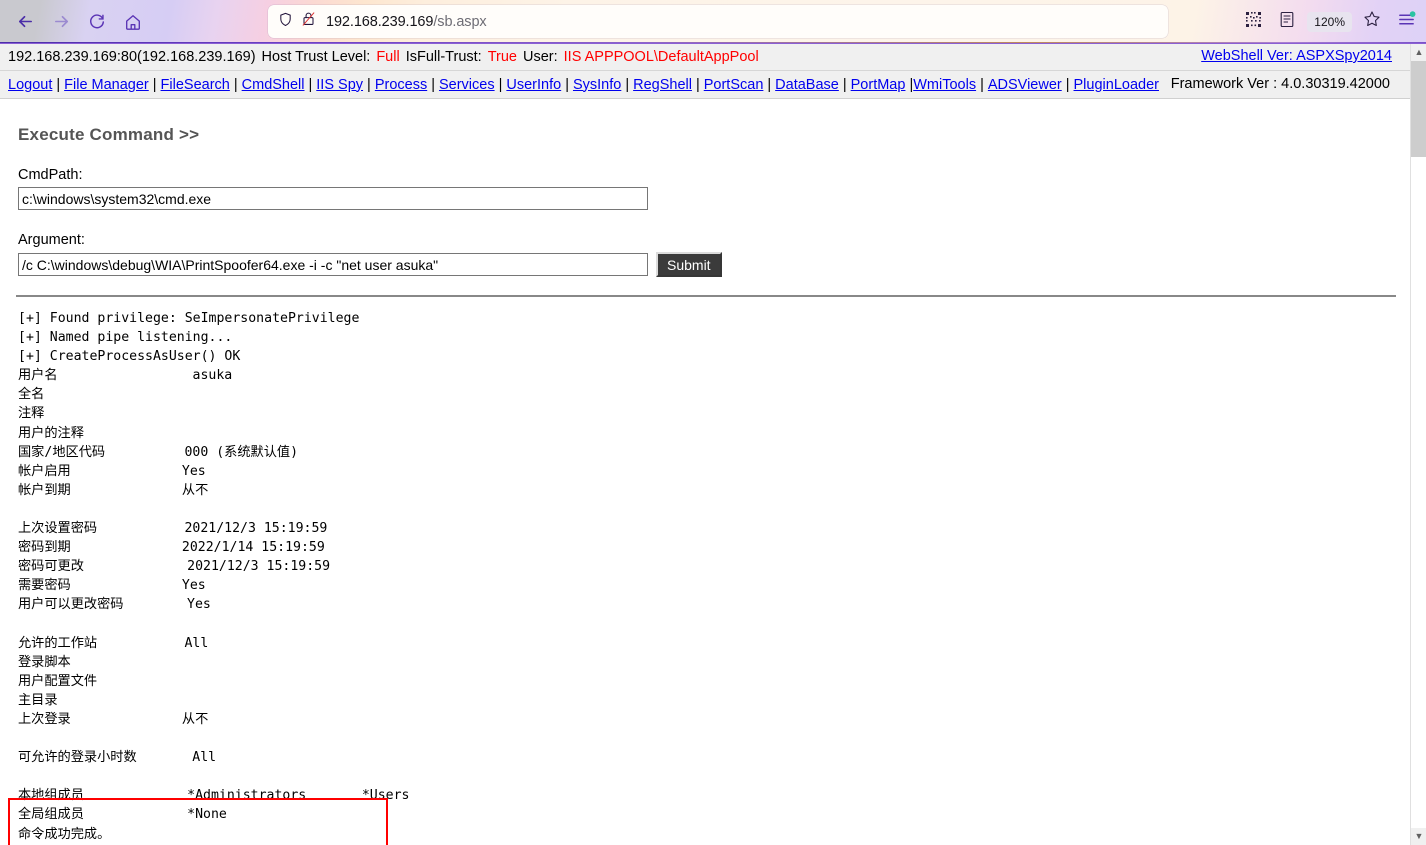 This screenshot has width=1426, height=845. Describe the element at coordinates (467, 85) in the screenshot. I see `nav-link-services: Services` at that location.